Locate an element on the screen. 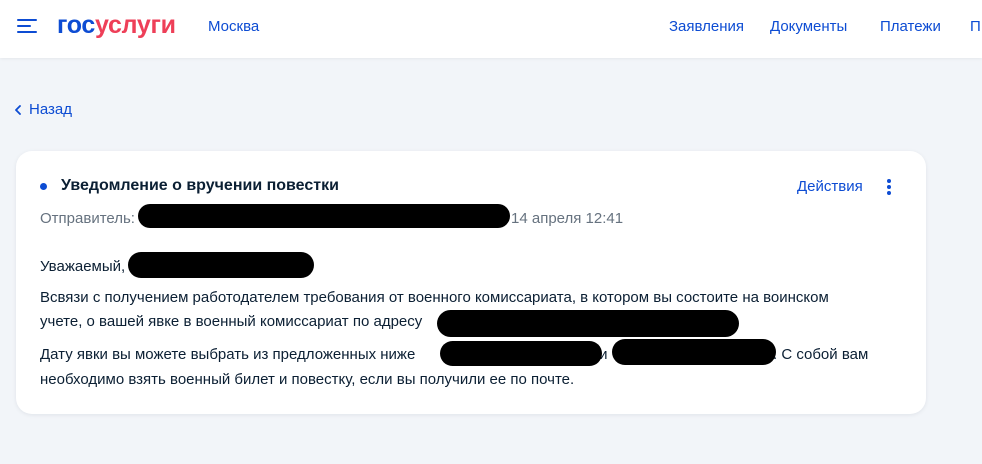 The image size is (982, 464). back-label: Назад is located at coordinates (50, 109).